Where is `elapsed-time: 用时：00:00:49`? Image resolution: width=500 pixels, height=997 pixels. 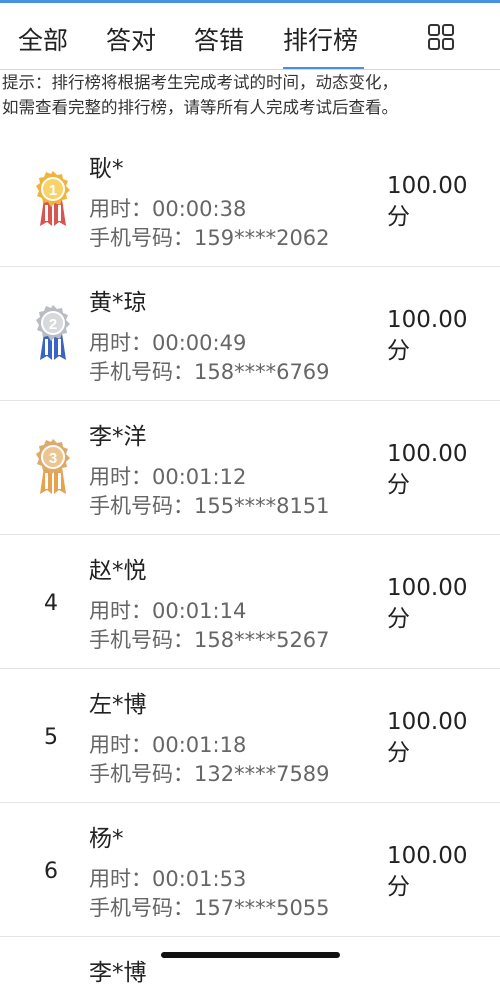
elapsed-time: 用时：00:00:49 is located at coordinates (168, 343).